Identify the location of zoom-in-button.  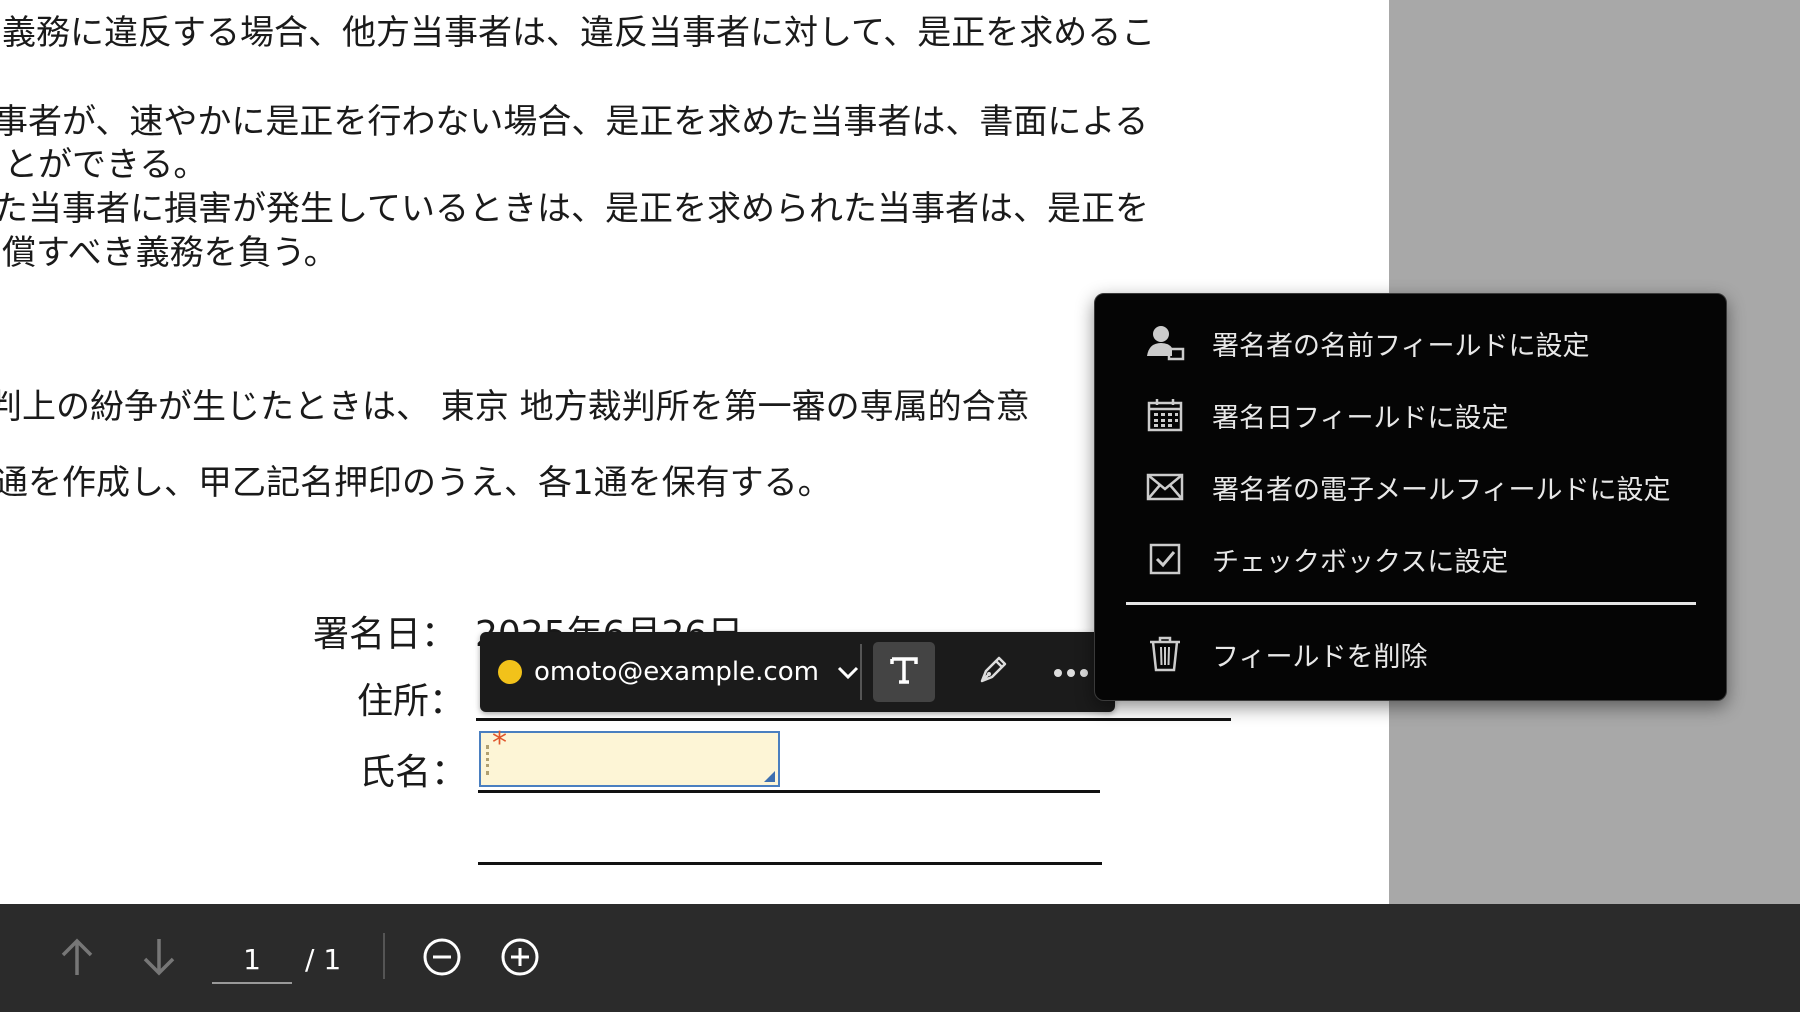
(520, 959).